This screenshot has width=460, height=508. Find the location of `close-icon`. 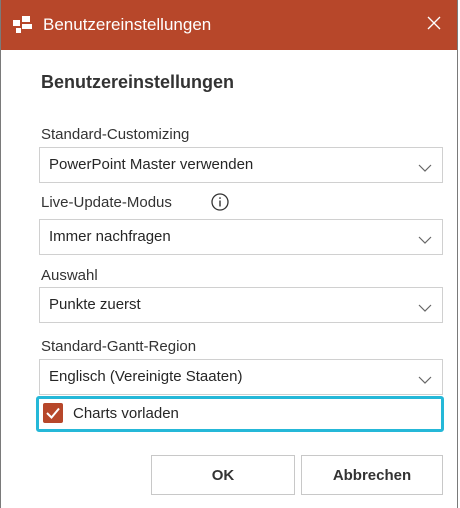

close-icon is located at coordinates (434, 25).